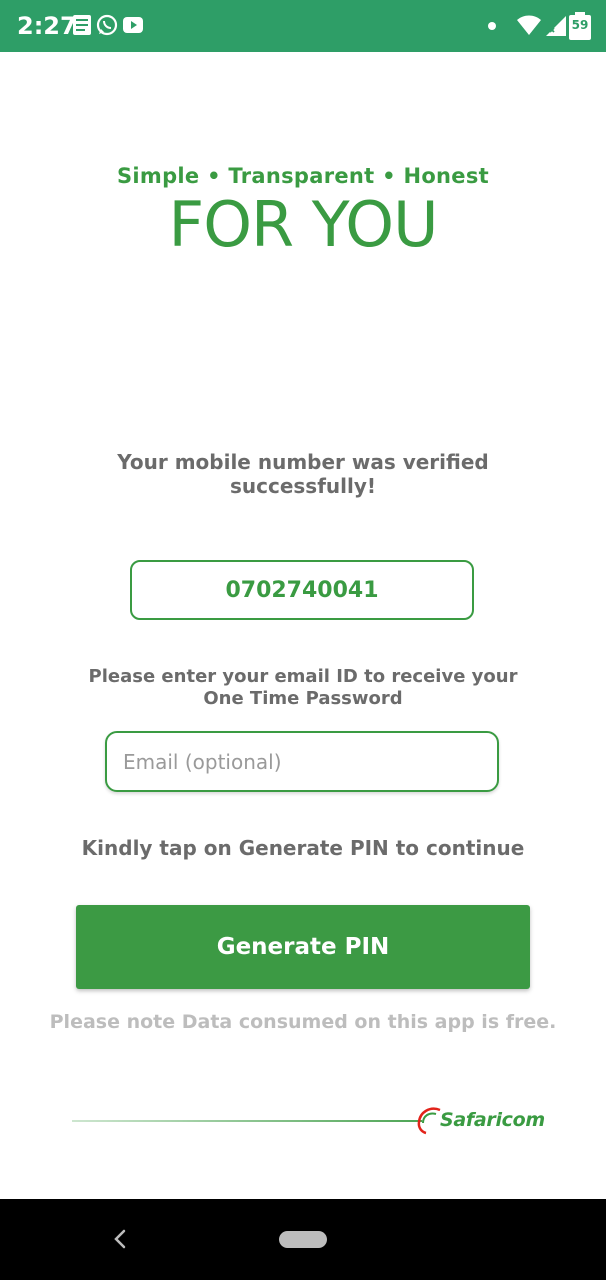  Describe the element at coordinates (247, 1121) in the screenshot. I see `footer-divider` at that location.